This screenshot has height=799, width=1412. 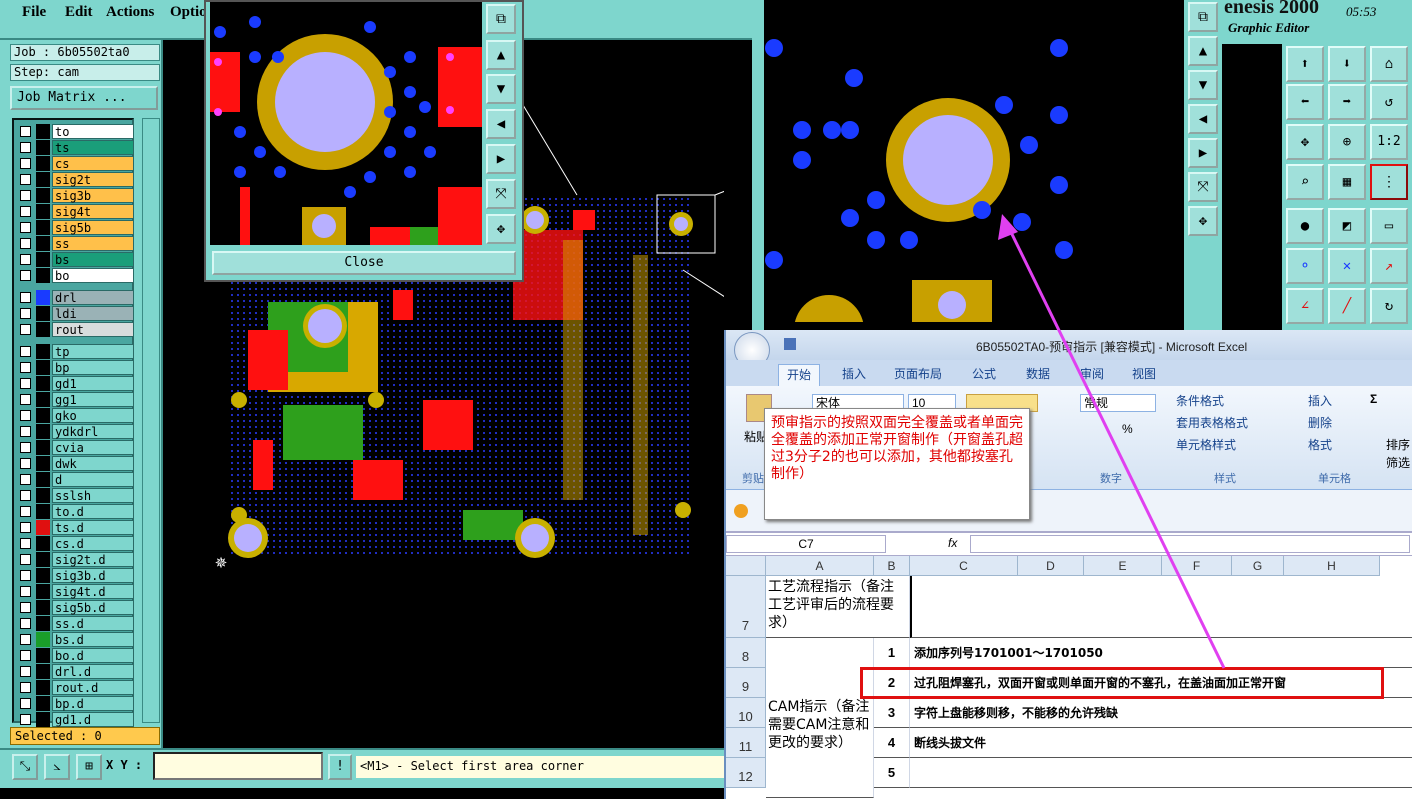 What do you see at coordinates (75, 607) in the screenshot?
I see `layer-row: sig5b.d` at bounding box center [75, 607].